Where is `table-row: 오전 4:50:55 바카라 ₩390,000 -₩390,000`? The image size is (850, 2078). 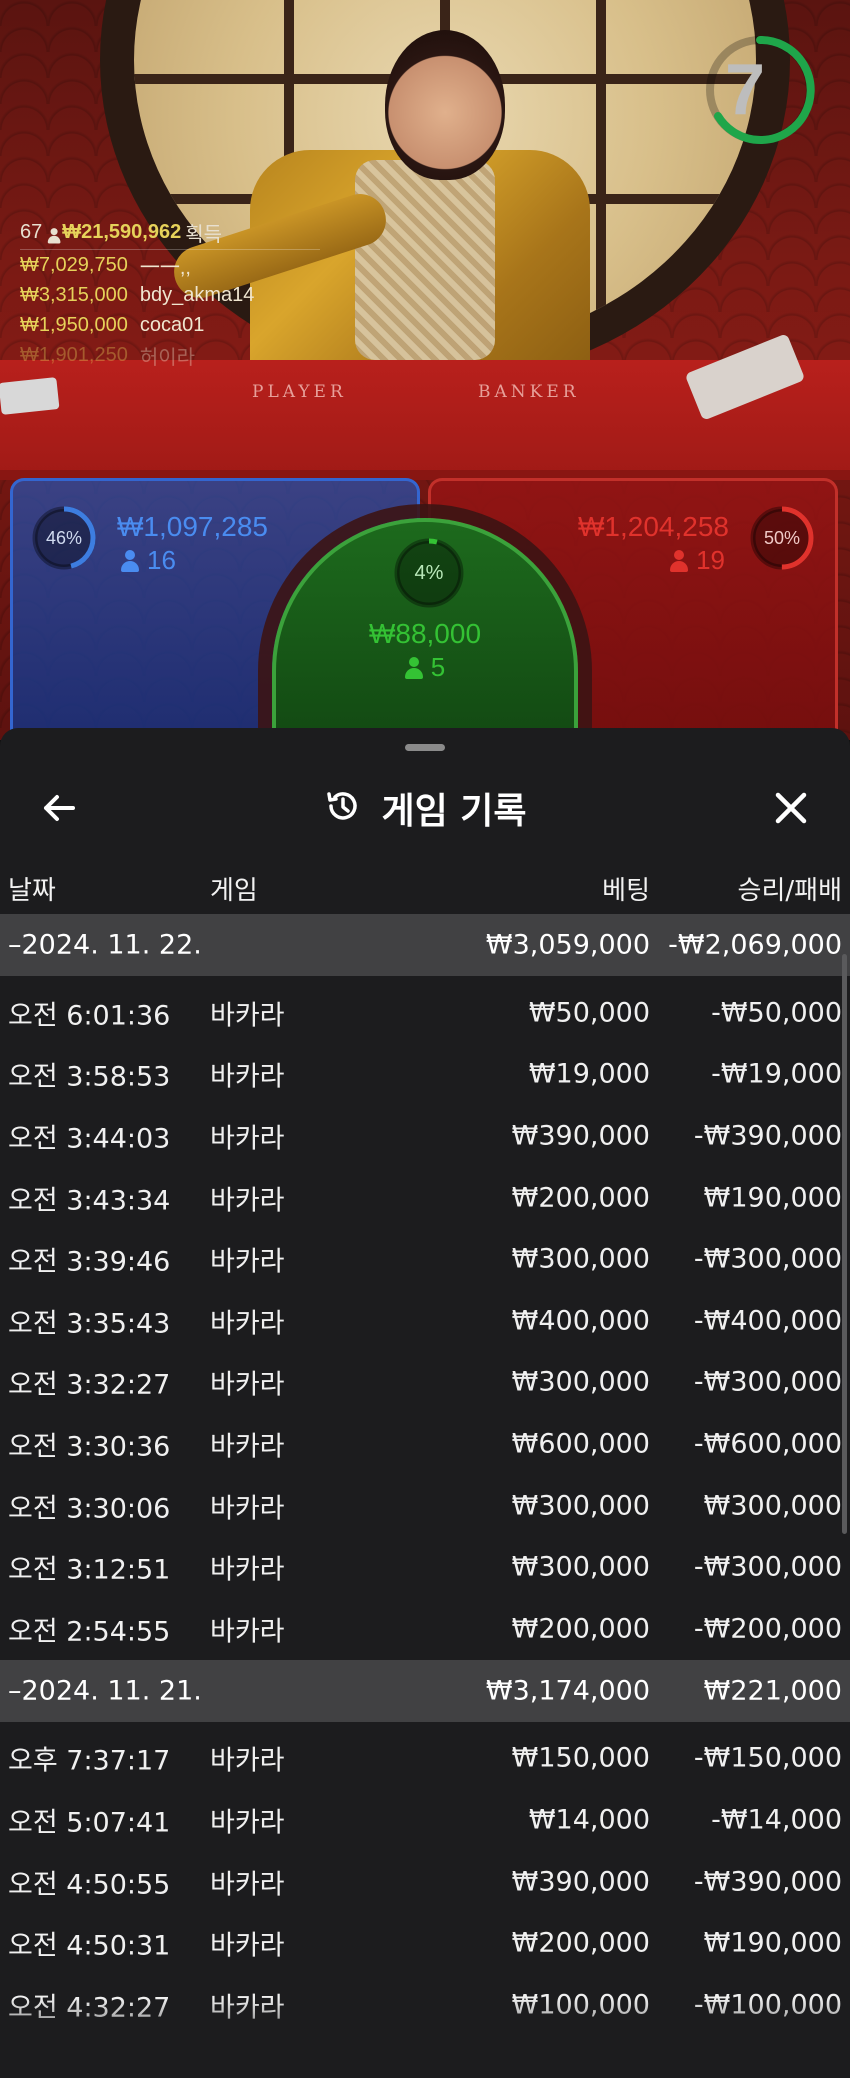
table-row: 오전 4:50:55 바카라 ₩390,000 -₩390,000 is located at coordinates (425, 1882).